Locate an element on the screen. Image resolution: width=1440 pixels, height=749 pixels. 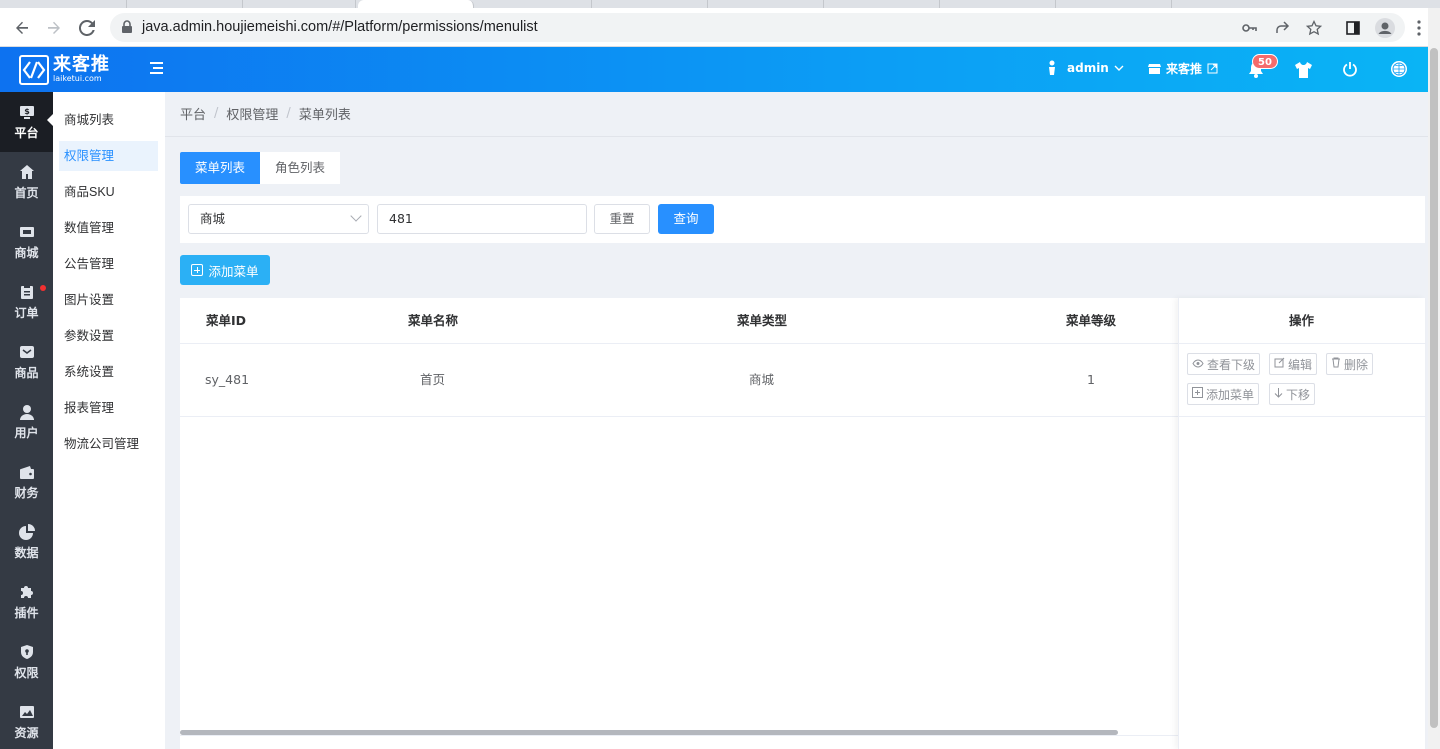
type-select-value: 商城 is located at coordinates (213, 218).